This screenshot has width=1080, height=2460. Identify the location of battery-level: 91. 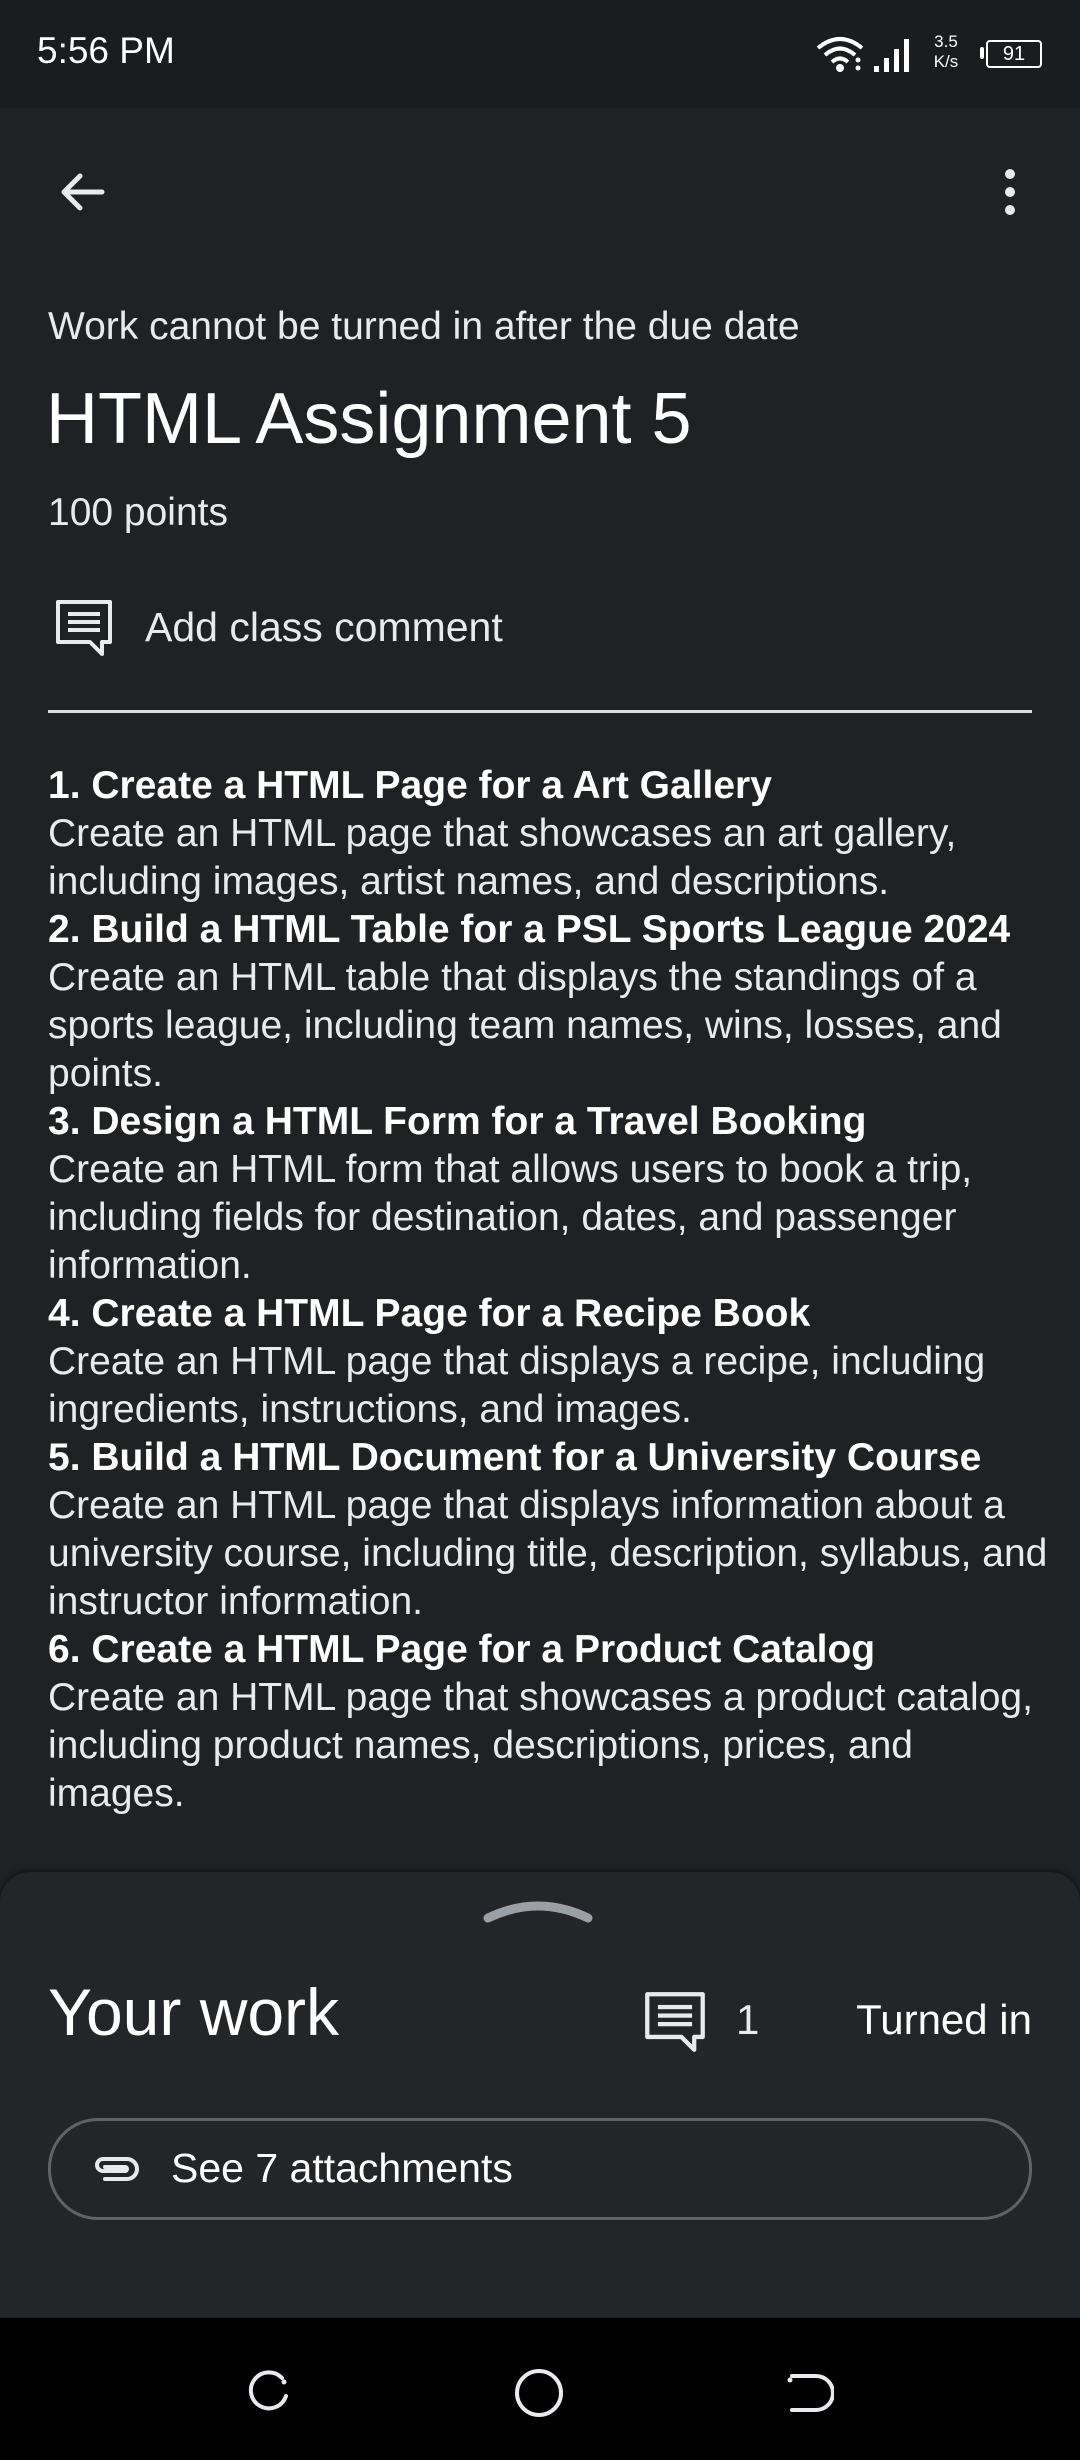
(1014, 54).